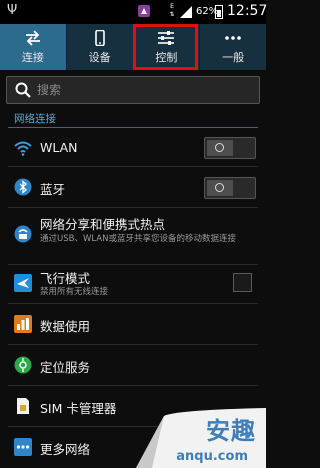 This screenshot has width=320, height=468. What do you see at coordinates (133, 148) in the screenshot?
I see `list-item-wlan: WLAN` at bounding box center [133, 148].